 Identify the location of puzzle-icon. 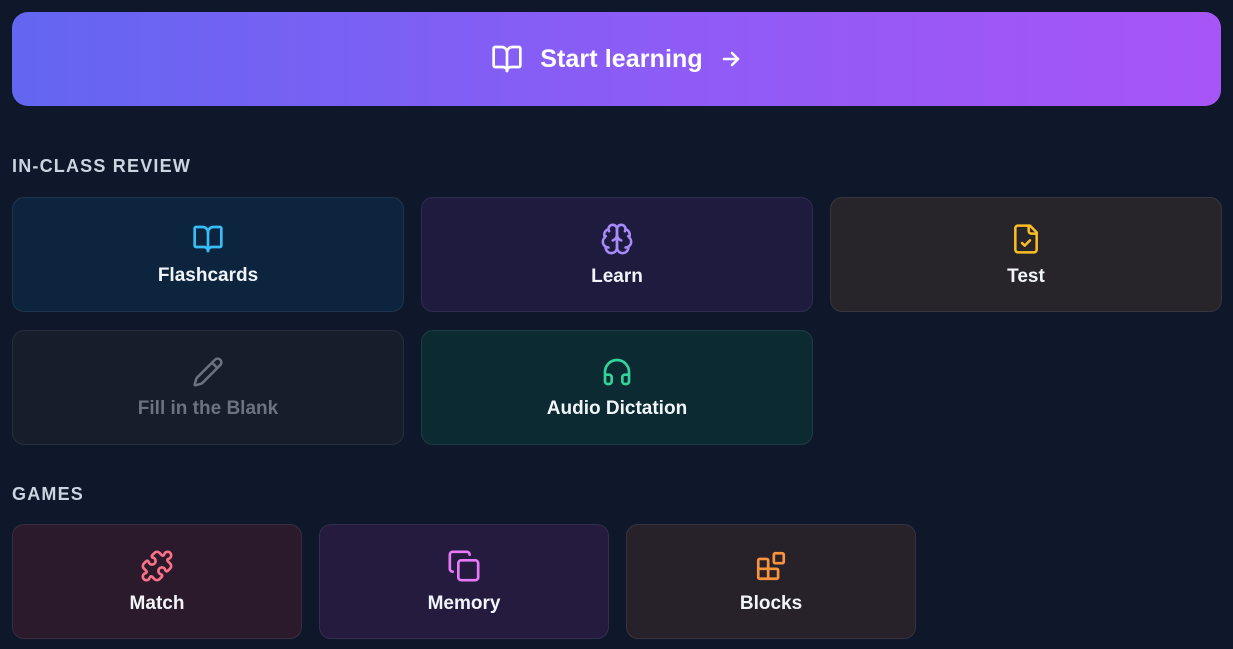
(157, 566).